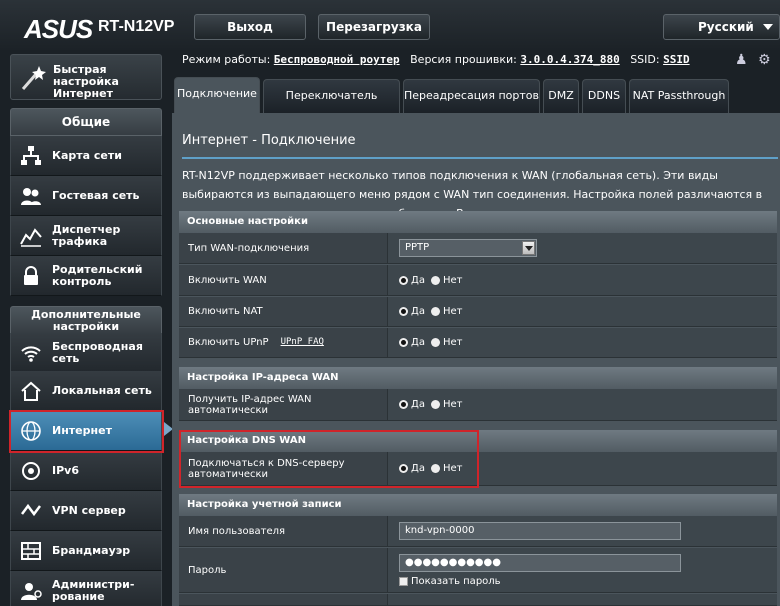 The width and height of the screenshot is (780, 606). I want to click on basic-settings-header: Основные настройки, so click(478, 222).